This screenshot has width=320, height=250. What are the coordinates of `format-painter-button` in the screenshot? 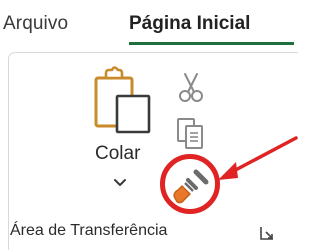 It's located at (193, 187).